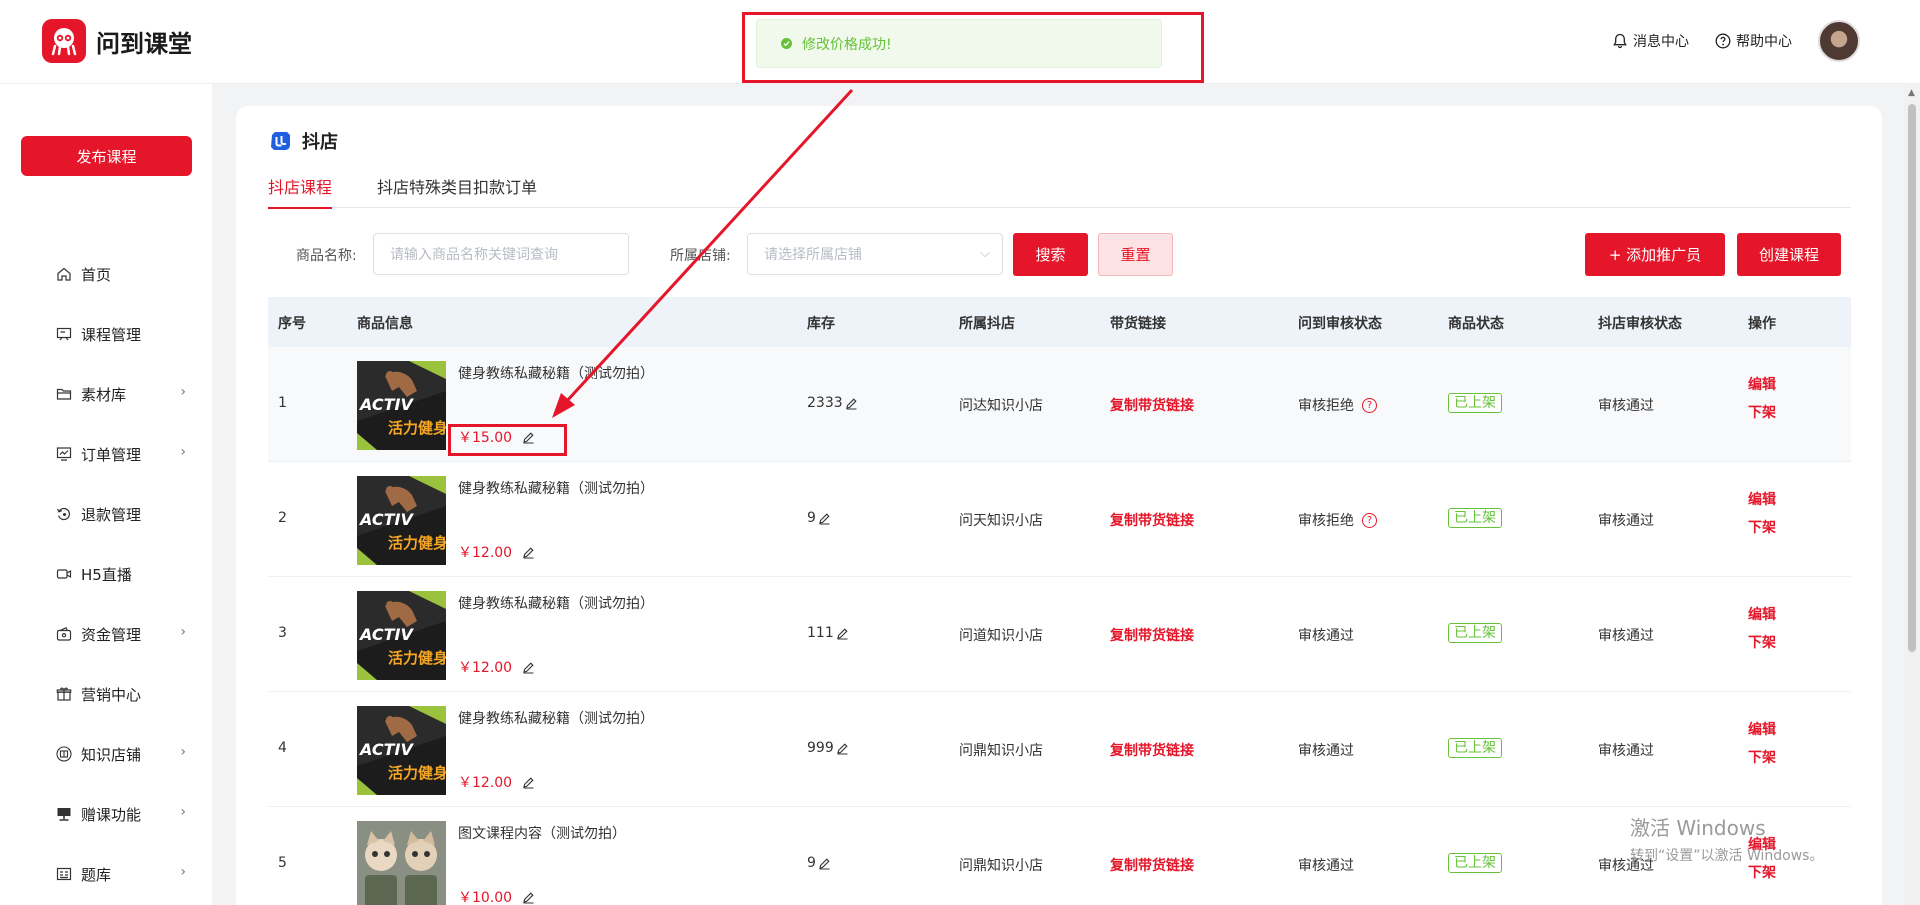 The image size is (1920, 905). Describe the element at coordinates (501, 254) in the screenshot. I see `product-name-input: 请输入商品名称关键词查询` at that location.